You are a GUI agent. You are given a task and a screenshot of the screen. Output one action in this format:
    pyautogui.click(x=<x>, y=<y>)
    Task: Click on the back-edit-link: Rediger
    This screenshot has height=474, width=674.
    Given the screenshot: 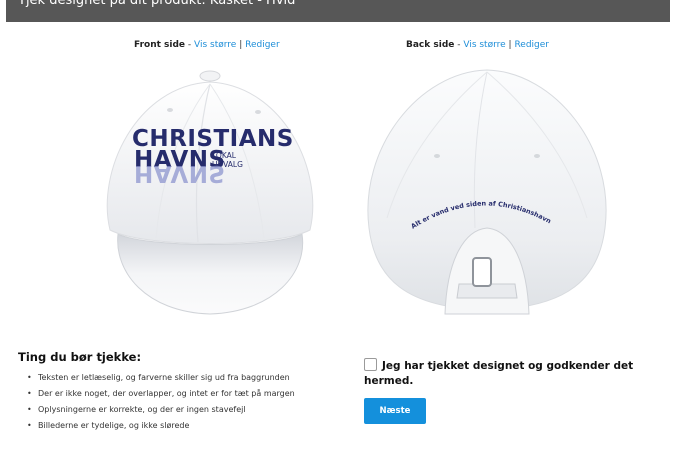 What is the action you would take?
    pyautogui.click(x=531, y=45)
    